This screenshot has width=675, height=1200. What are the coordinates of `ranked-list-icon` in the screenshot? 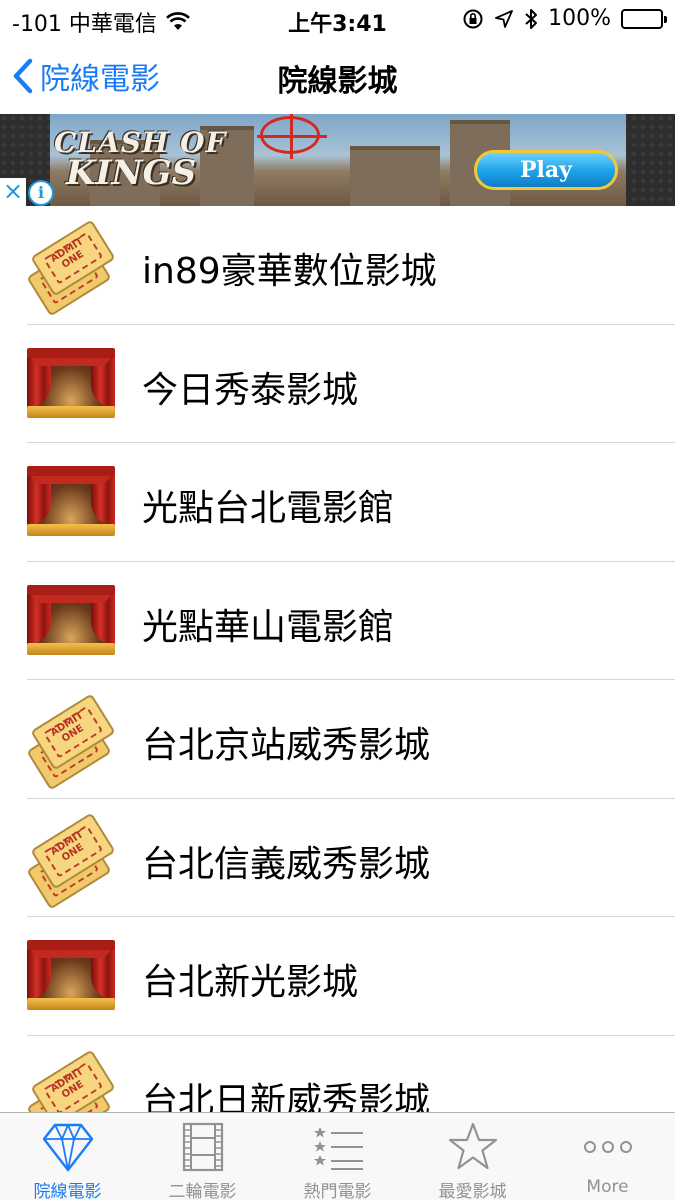 It's located at (338, 1148).